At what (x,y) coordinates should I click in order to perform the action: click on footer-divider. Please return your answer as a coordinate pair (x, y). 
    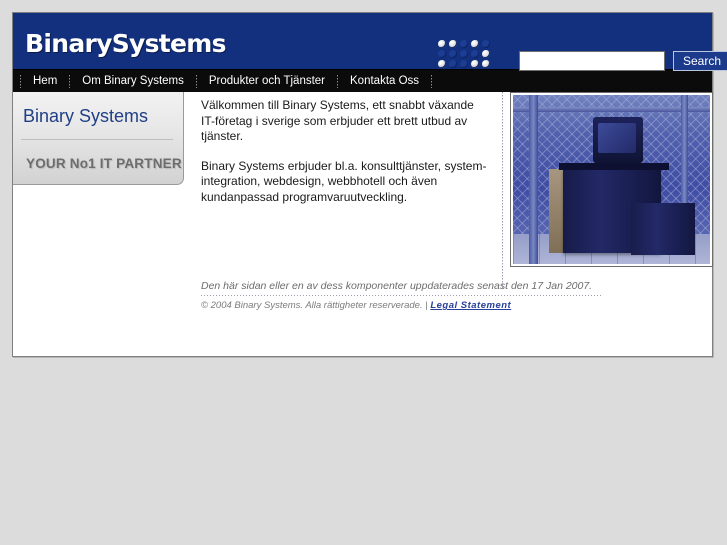
    Looking at the image, I should click on (401, 295).